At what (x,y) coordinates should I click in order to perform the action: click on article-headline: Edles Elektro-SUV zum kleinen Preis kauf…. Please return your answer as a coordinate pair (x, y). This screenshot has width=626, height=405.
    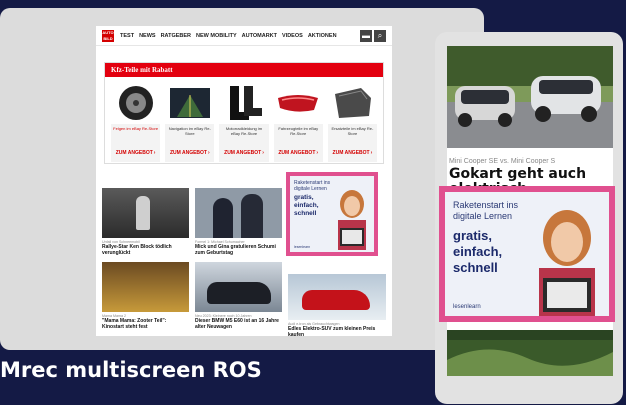
    Looking at the image, I should click on (337, 331).